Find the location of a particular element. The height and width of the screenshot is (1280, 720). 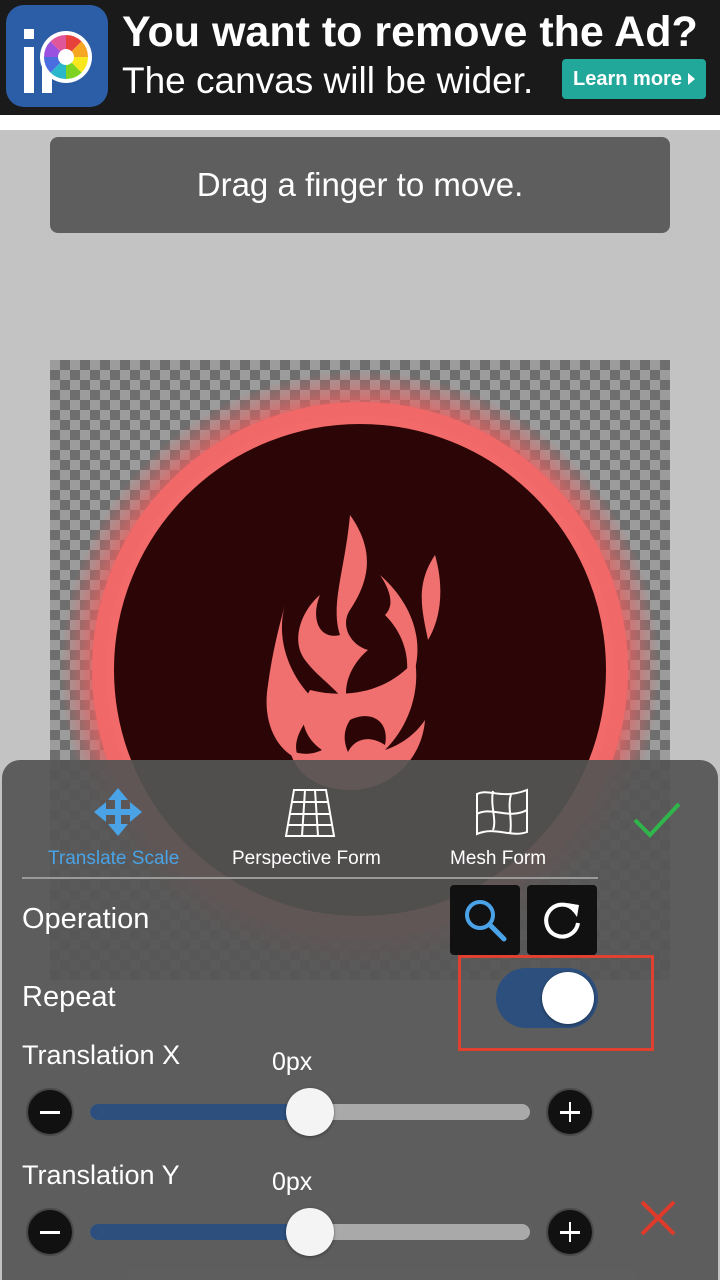

translation-x-value: 0px is located at coordinates (292, 1062).